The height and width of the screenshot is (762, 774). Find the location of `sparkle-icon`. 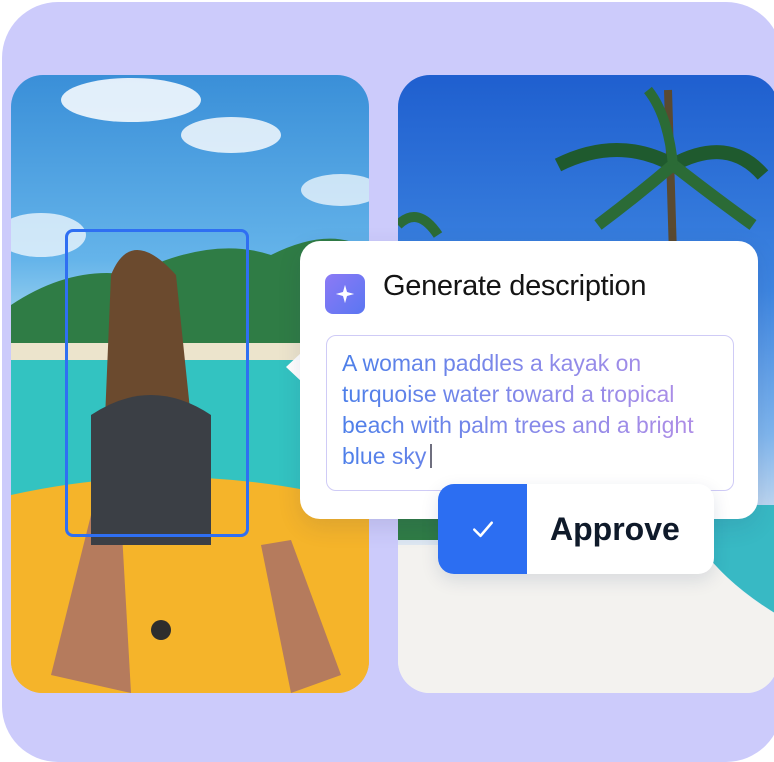

sparkle-icon is located at coordinates (345, 294).